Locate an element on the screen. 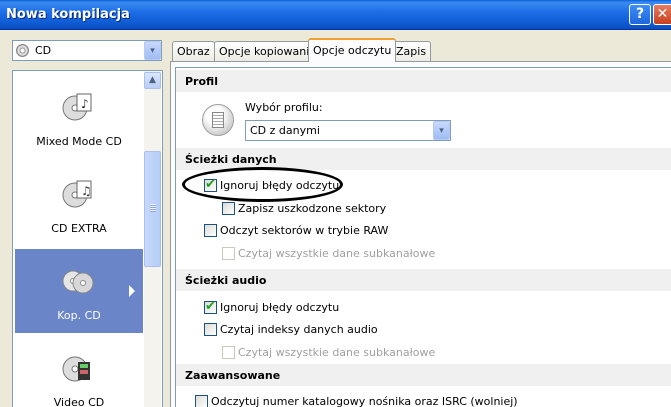 Image resolution: width=671 pixels, height=407 pixels. video-cd-icon is located at coordinates (76, 369).